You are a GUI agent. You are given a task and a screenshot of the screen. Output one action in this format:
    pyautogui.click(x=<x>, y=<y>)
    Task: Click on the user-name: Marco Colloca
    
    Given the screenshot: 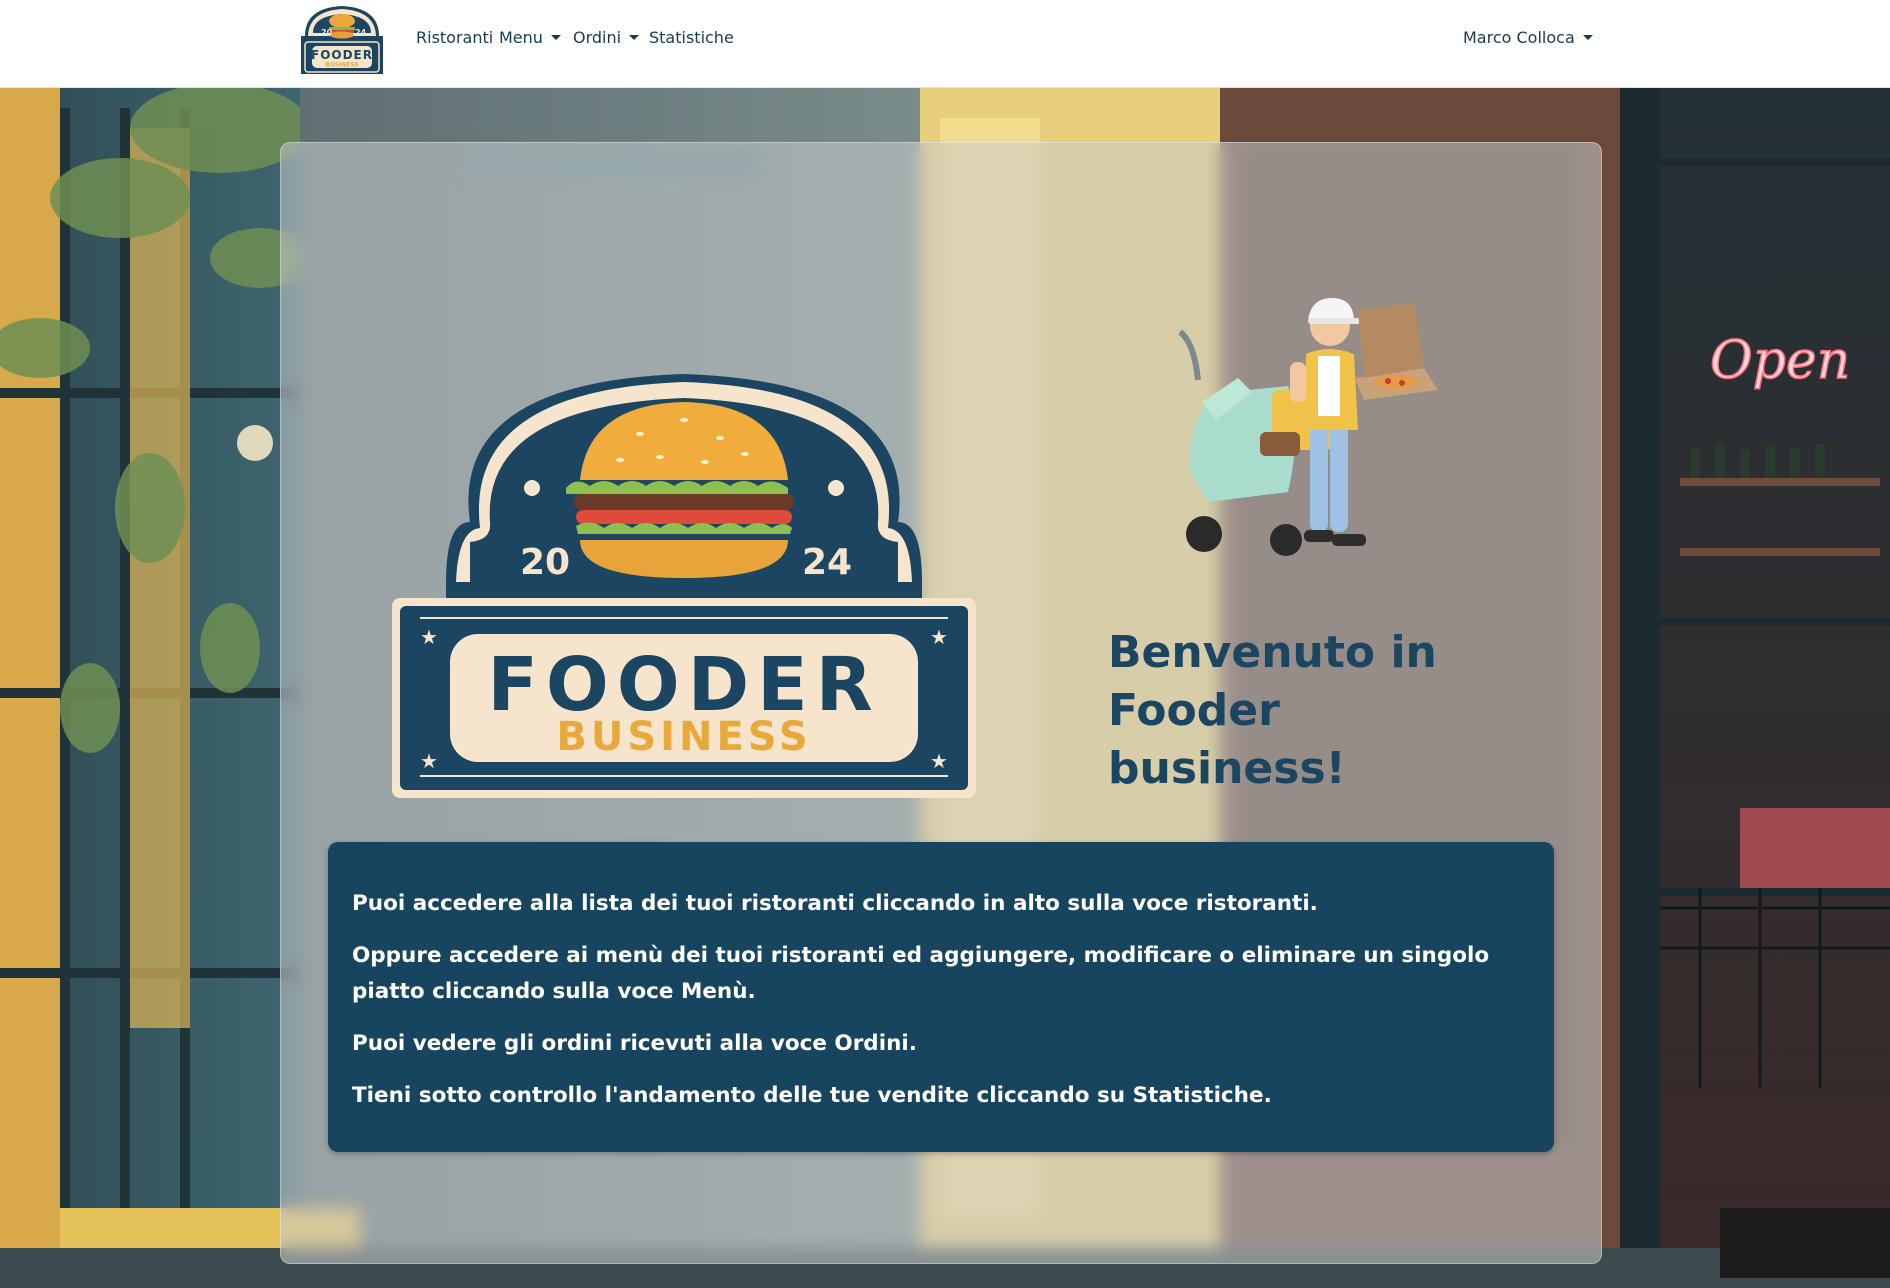 What is the action you would take?
    pyautogui.click(x=1519, y=37)
    